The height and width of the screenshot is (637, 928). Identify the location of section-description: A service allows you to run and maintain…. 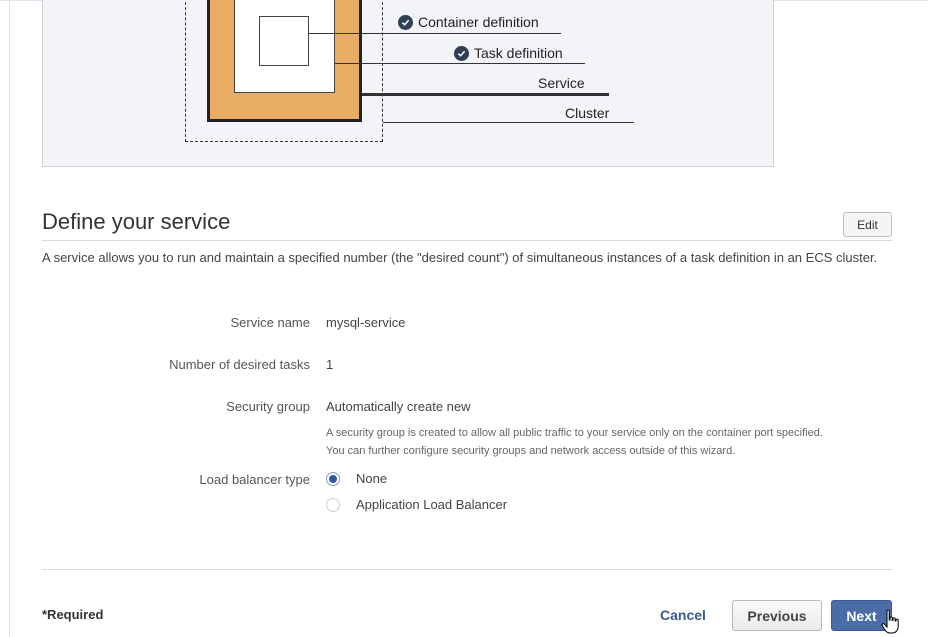
(460, 257).